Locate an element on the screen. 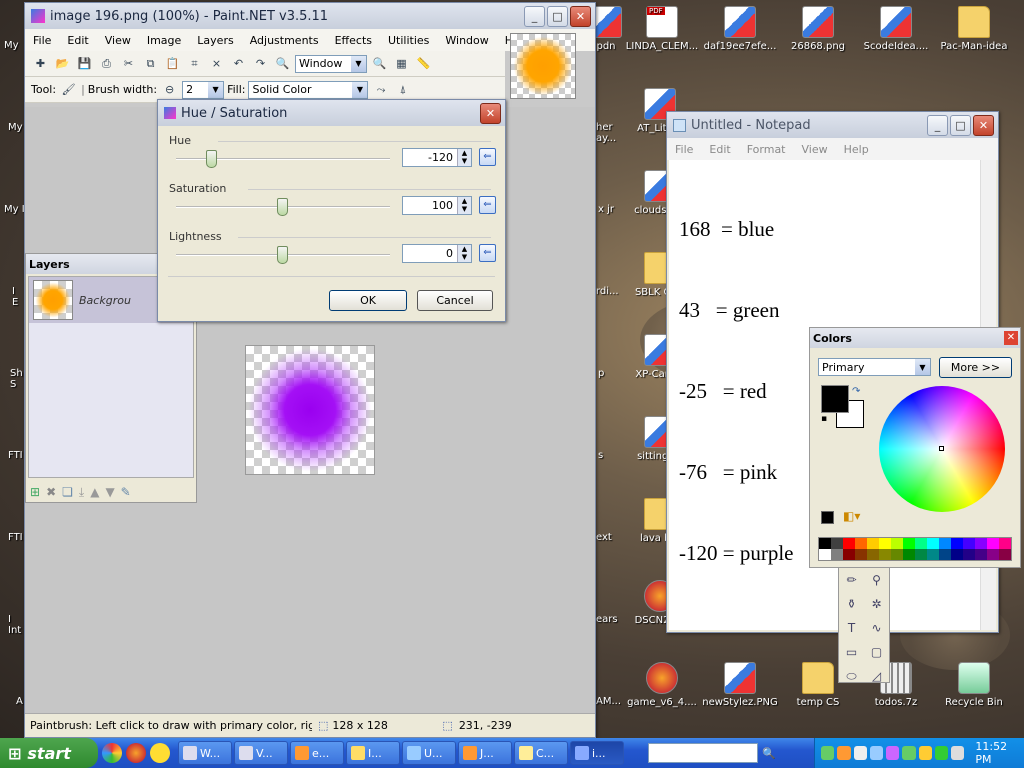  search-input is located at coordinates (703, 753).